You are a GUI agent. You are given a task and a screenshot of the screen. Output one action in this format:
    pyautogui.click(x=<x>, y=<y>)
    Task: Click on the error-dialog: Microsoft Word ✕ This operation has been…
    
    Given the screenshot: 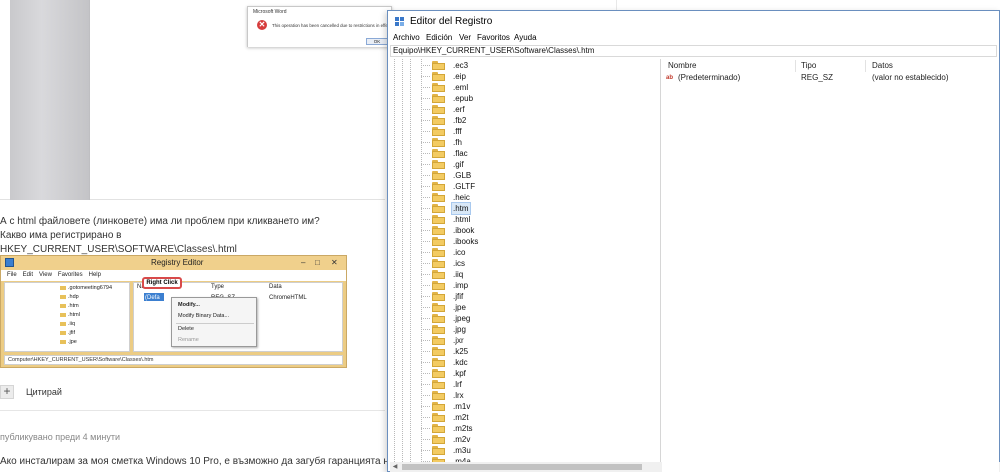 What is the action you would take?
    pyautogui.click(x=336, y=26)
    